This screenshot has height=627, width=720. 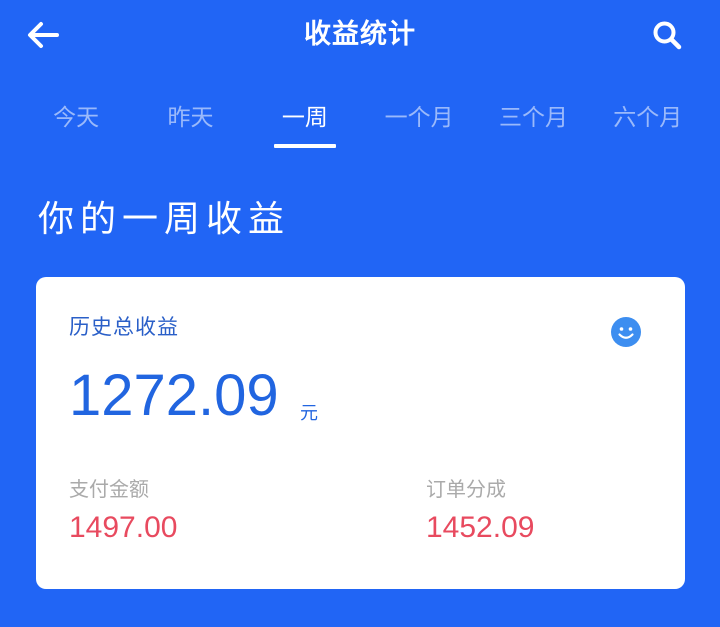 I want to click on total-earnings-amount: 1272.09, so click(x=174, y=395).